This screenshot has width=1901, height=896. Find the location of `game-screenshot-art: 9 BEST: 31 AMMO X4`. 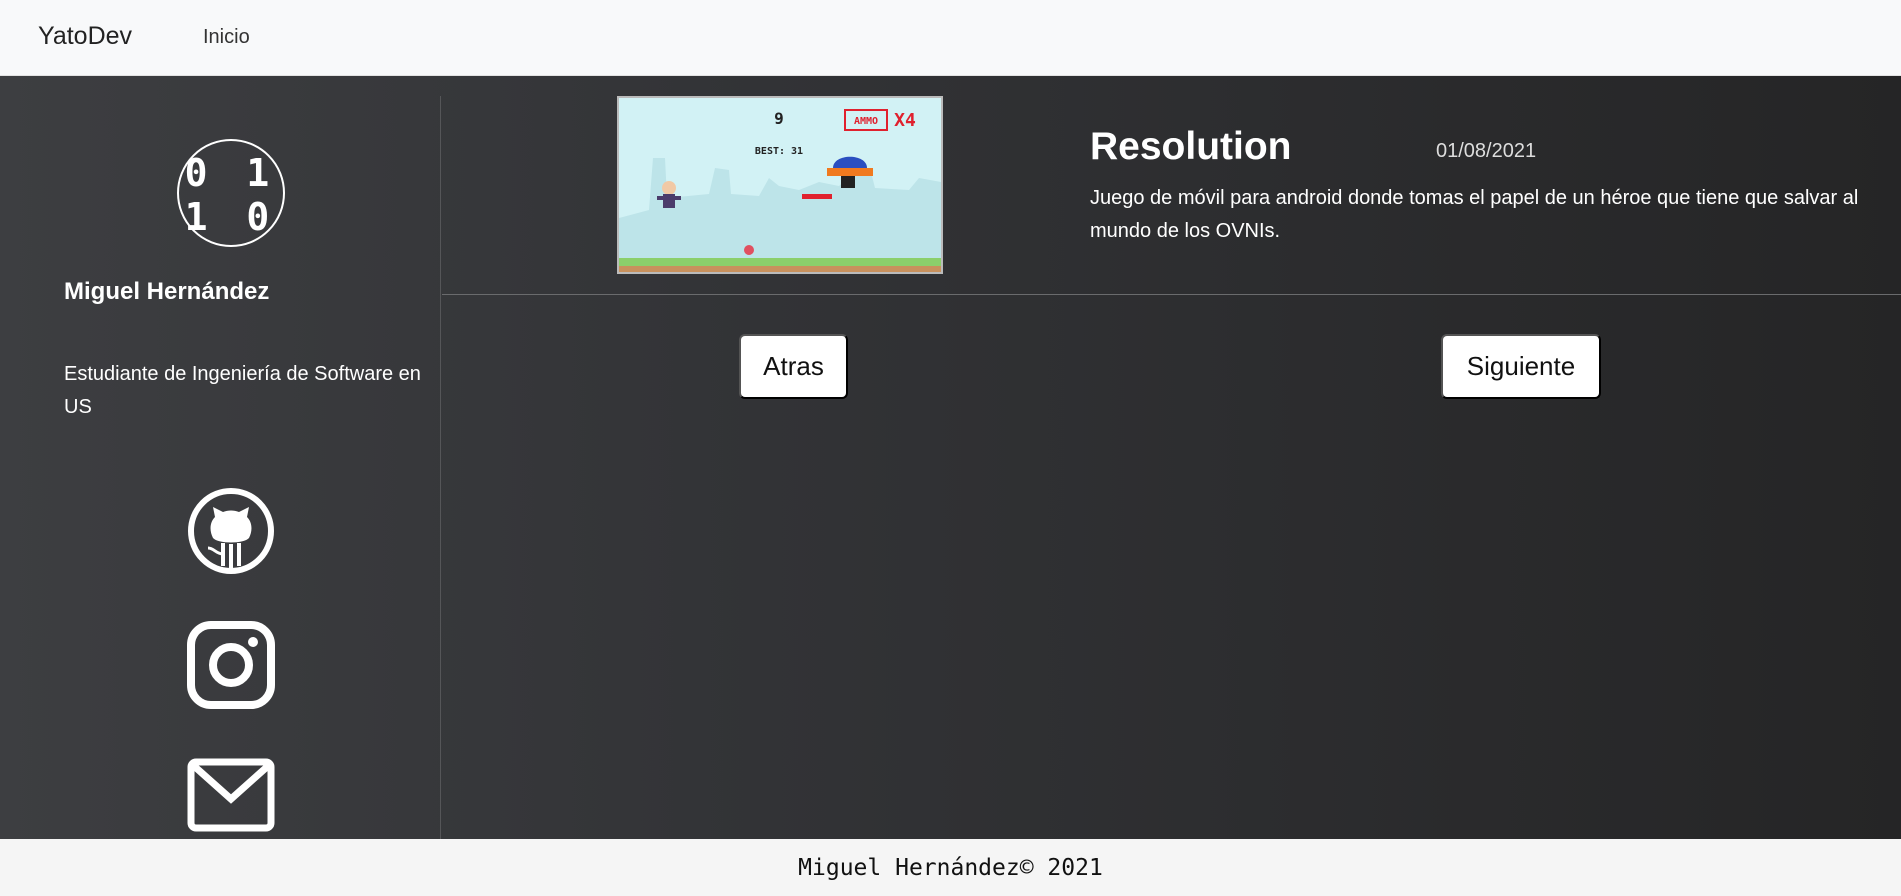

game-screenshot-art: 9 BEST: 31 AMMO X4 is located at coordinates (780, 185).